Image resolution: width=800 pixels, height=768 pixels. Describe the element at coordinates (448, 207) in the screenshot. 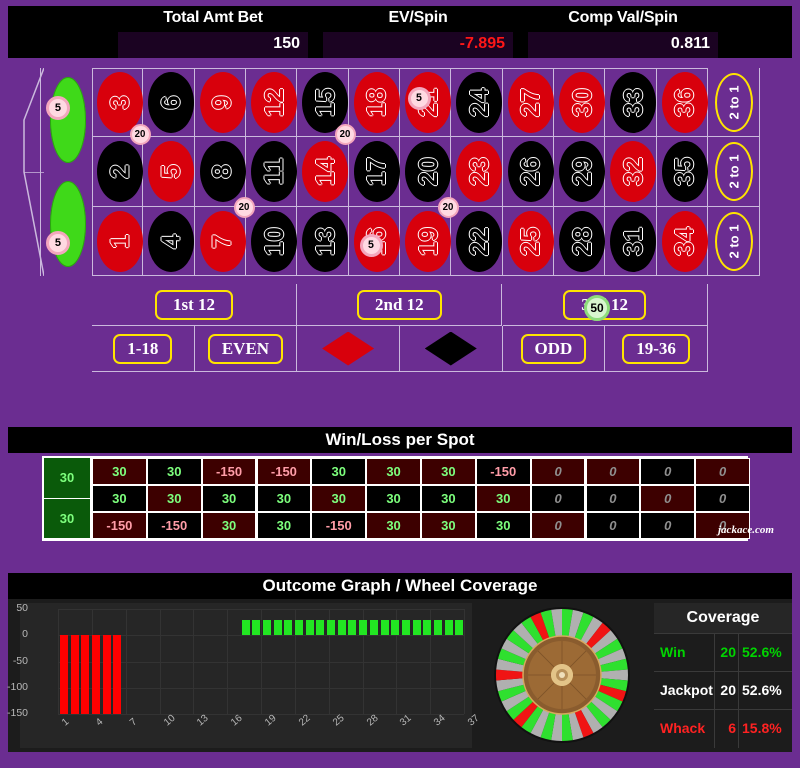

I see `chip-corner-d: 20` at that location.